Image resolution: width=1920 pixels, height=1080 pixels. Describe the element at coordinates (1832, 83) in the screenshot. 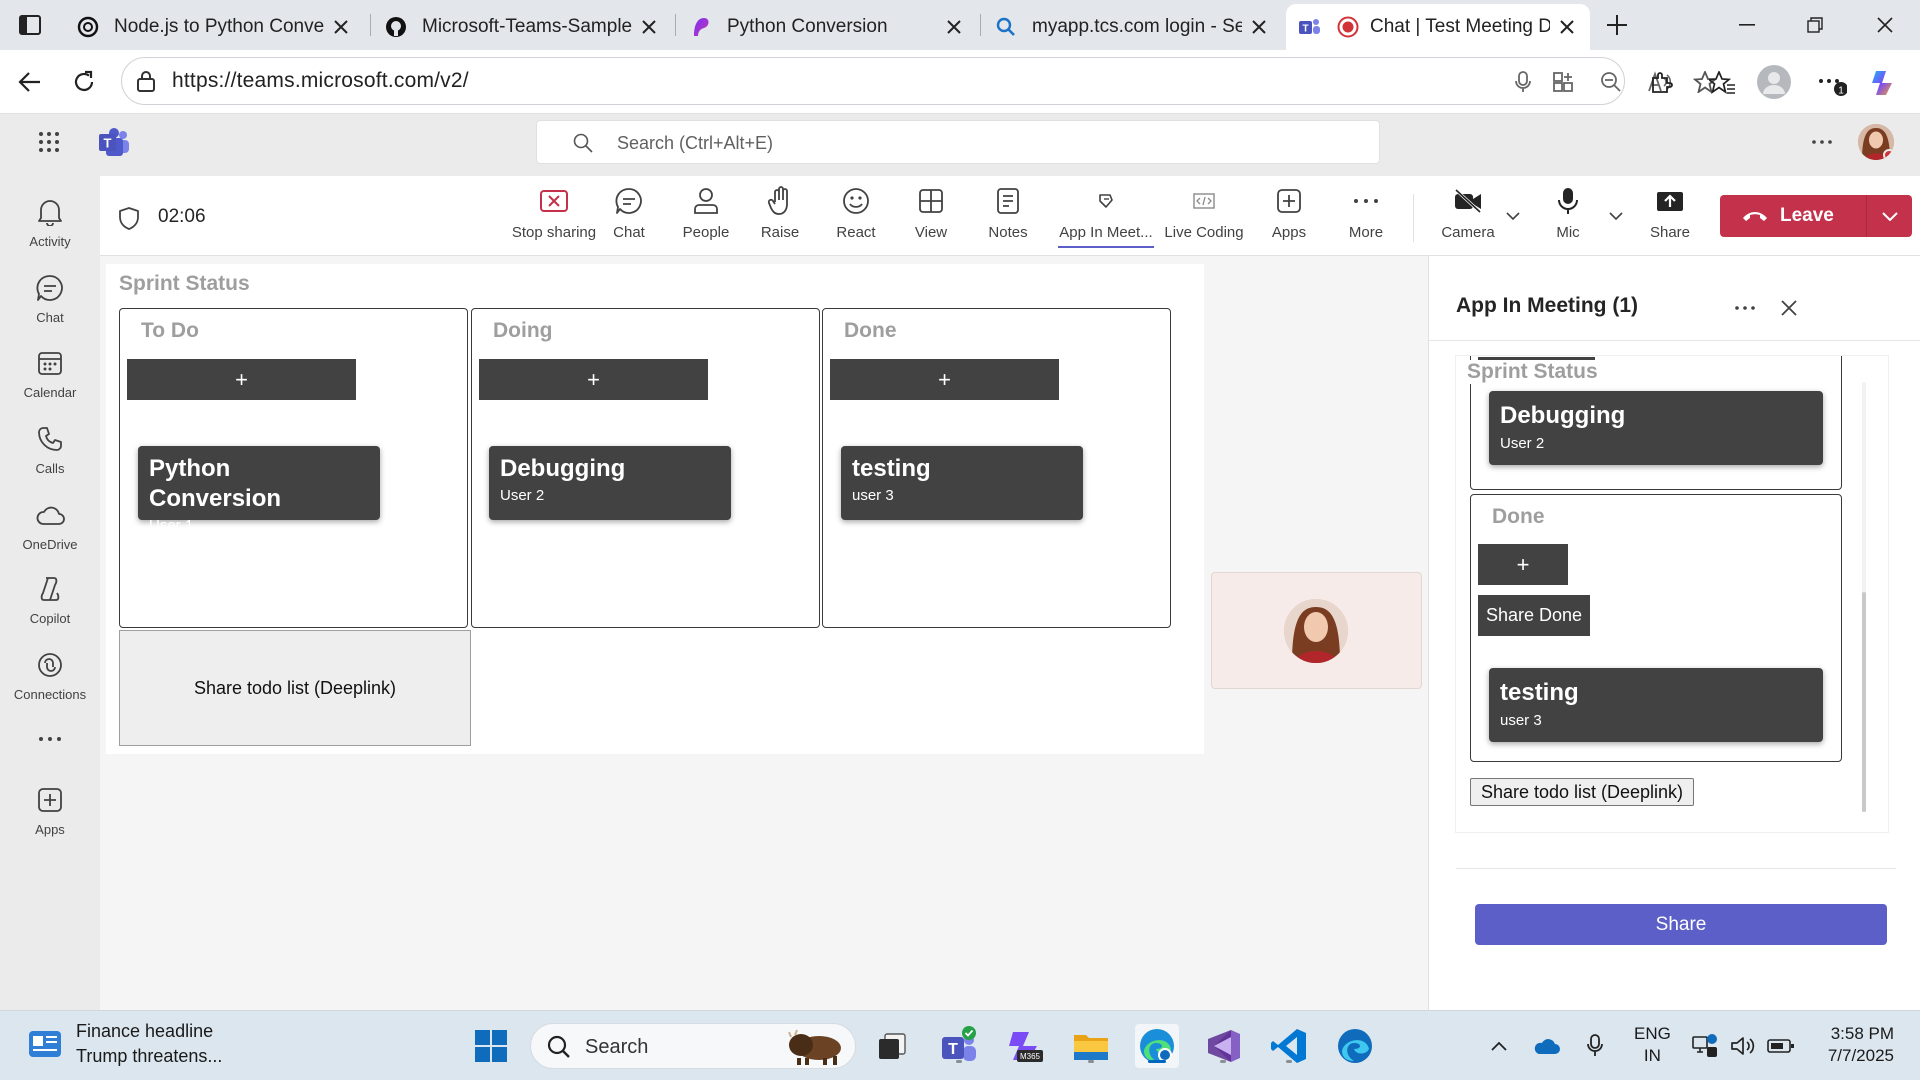

I see `settings-more-icon: 1` at that location.